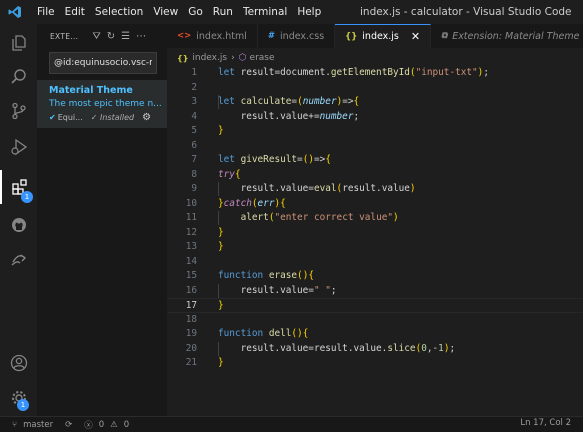  What do you see at coordinates (516, 36) in the screenshot?
I see `tab-label: Extension: Material Theme` at bounding box center [516, 36].